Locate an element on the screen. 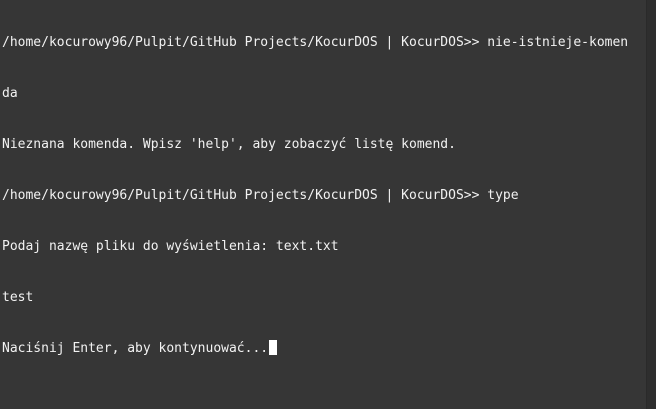  text-cursor is located at coordinates (273, 347).